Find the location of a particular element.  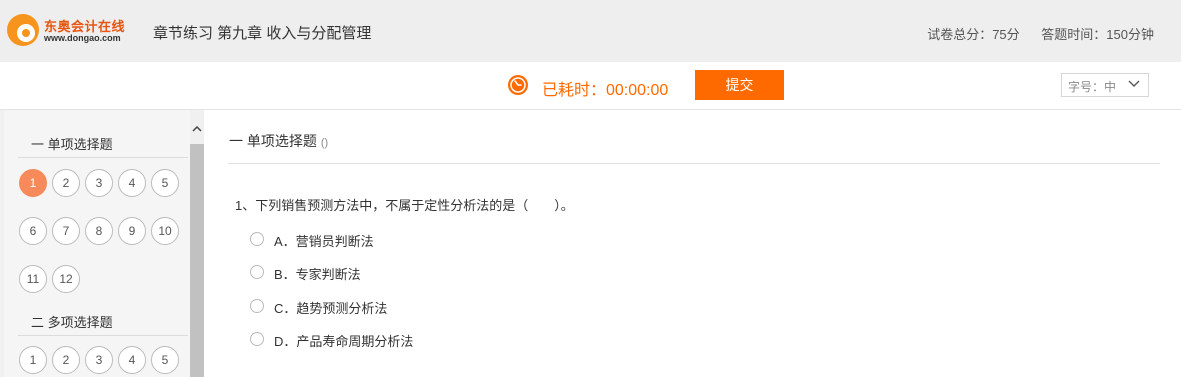

question-number-button: 11 is located at coordinates (33, 279).